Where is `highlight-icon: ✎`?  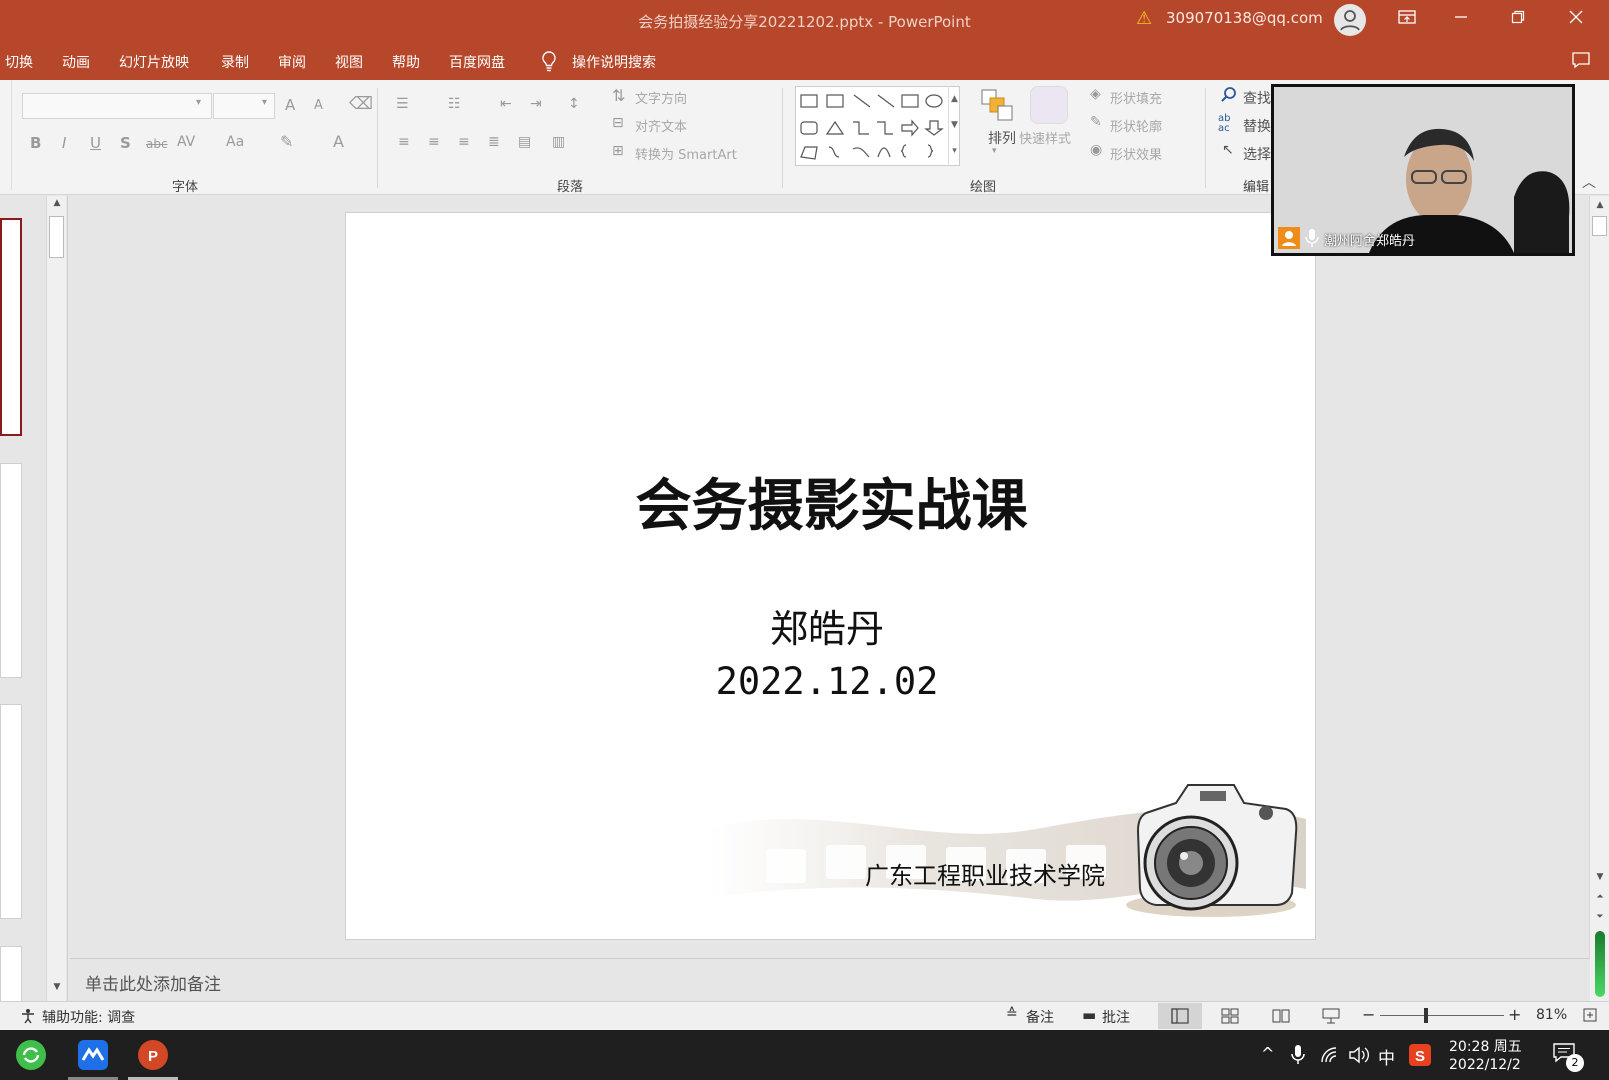
highlight-icon: ✎ is located at coordinates (286, 141).